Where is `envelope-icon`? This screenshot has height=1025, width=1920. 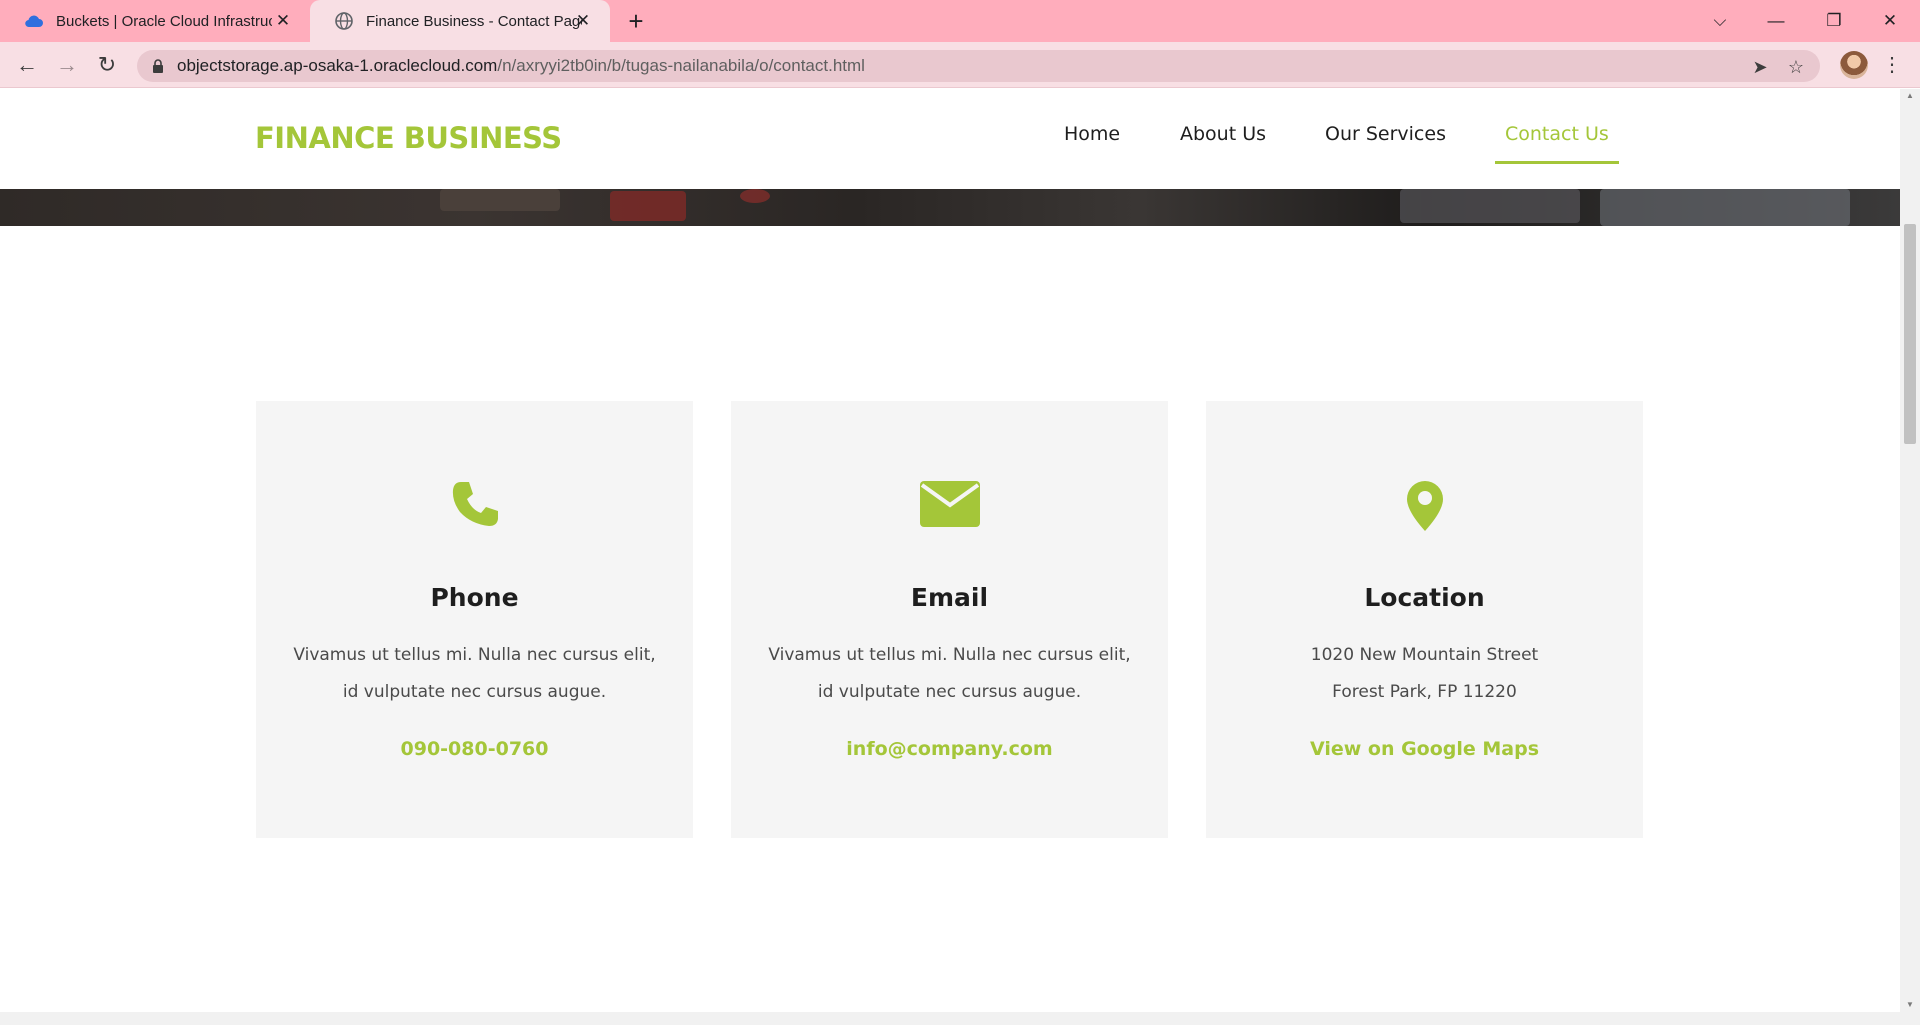 envelope-icon is located at coordinates (949, 507).